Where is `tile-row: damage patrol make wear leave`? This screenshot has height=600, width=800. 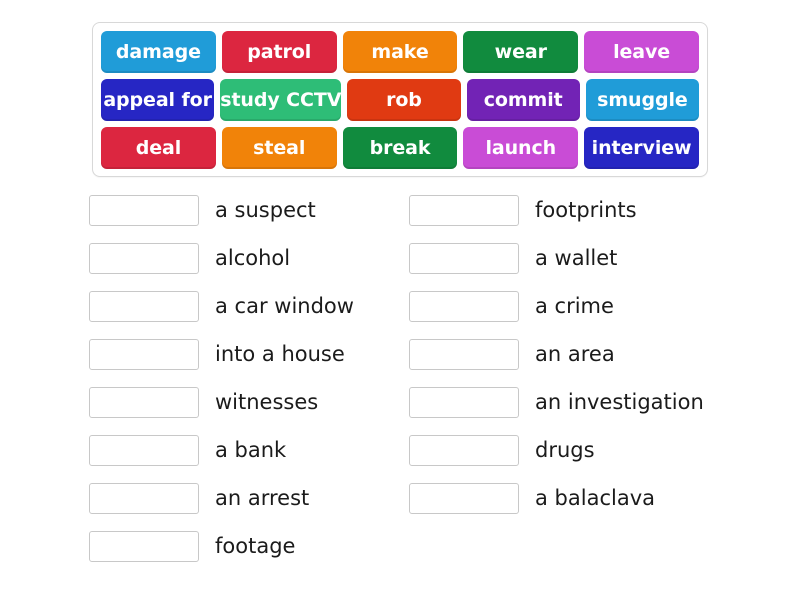
tile-row: damage patrol make wear leave is located at coordinates (400, 52).